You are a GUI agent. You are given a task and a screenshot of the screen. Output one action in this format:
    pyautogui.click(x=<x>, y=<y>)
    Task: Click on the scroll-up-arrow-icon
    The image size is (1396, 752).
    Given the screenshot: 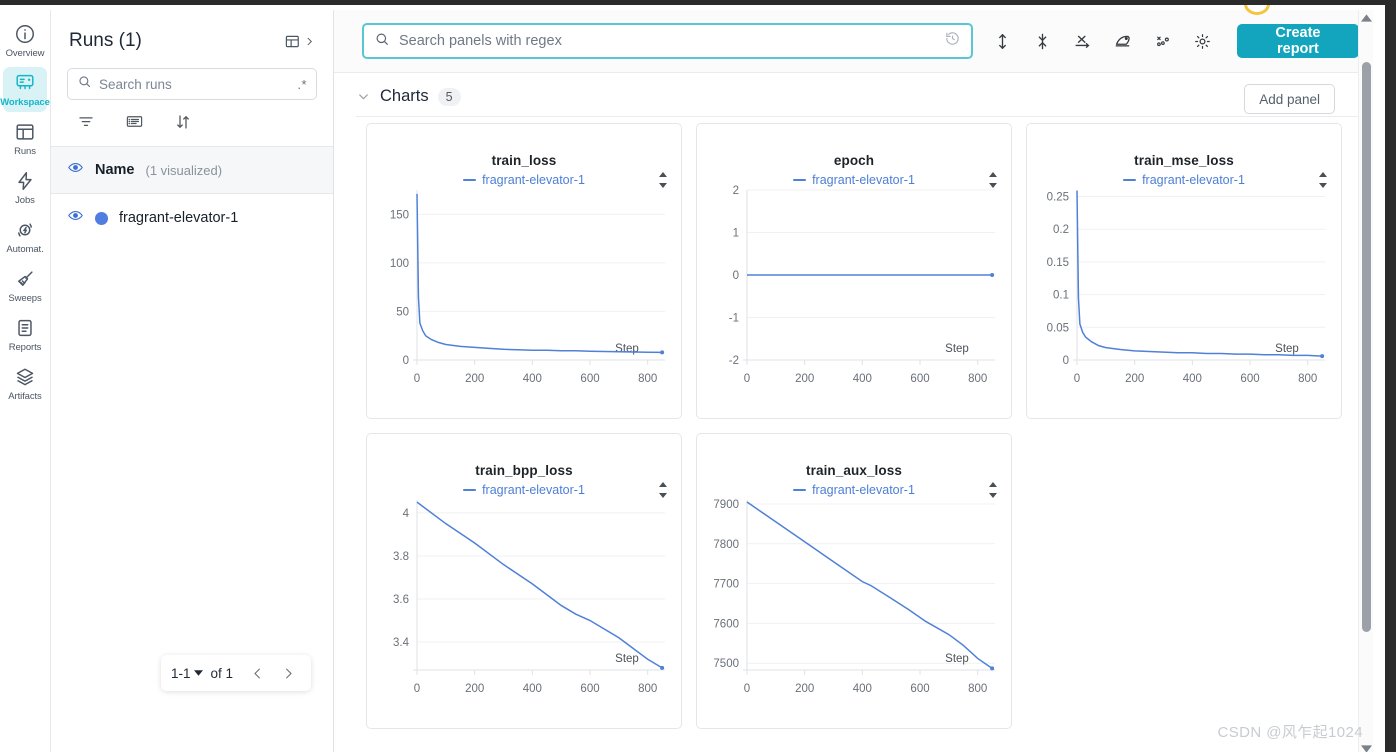 What is the action you would take?
    pyautogui.click(x=1366, y=16)
    